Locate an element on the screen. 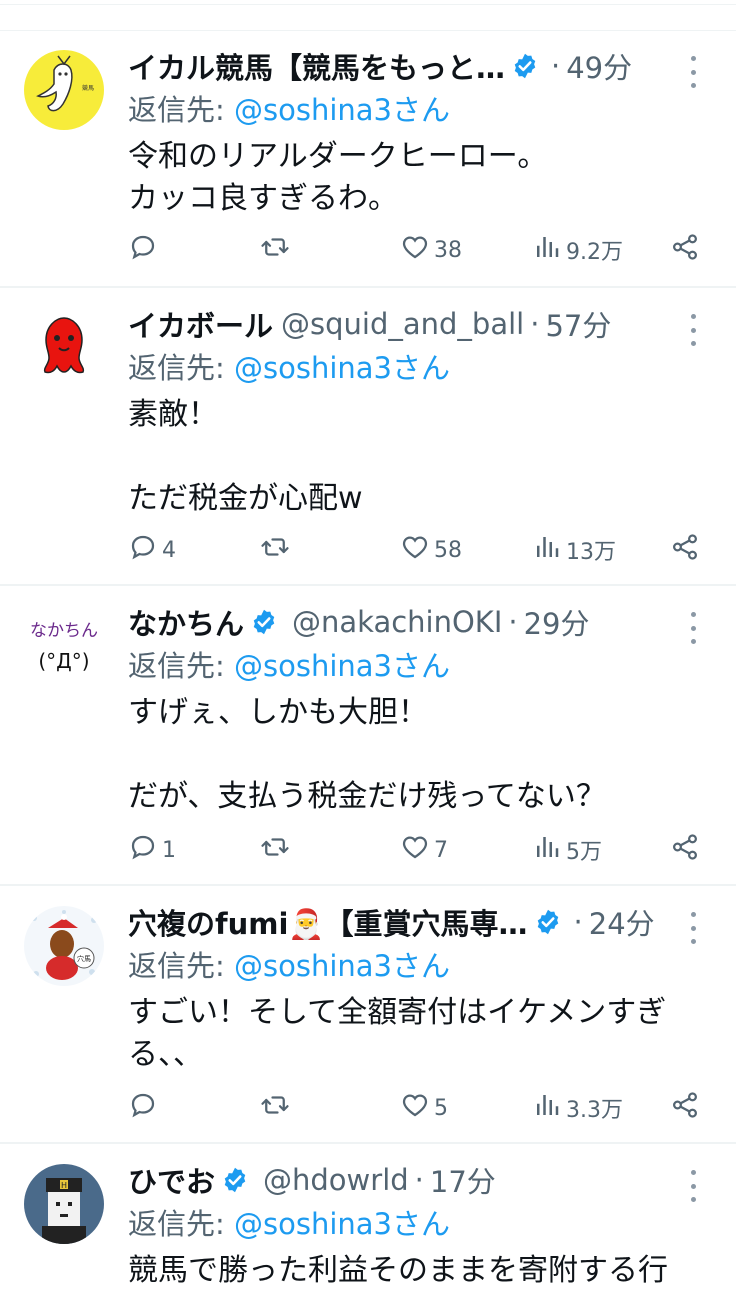  view-count: 3.3万 is located at coordinates (594, 1110).